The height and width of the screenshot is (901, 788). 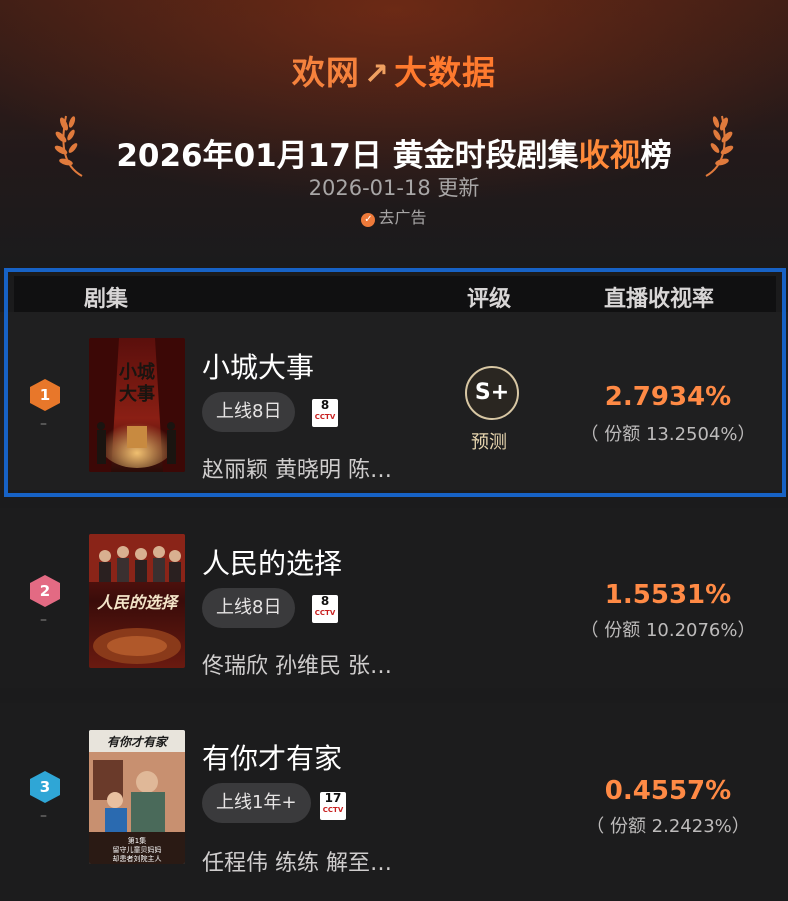 What do you see at coordinates (394, 188) in the screenshot?
I see `update-time: 2026-01-18 更新` at bounding box center [394, 188].